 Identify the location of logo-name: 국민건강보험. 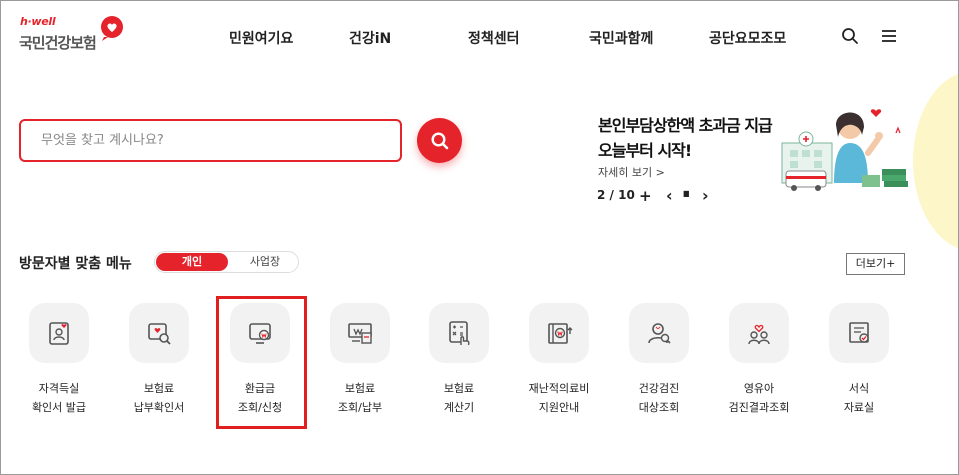
(58, 43).